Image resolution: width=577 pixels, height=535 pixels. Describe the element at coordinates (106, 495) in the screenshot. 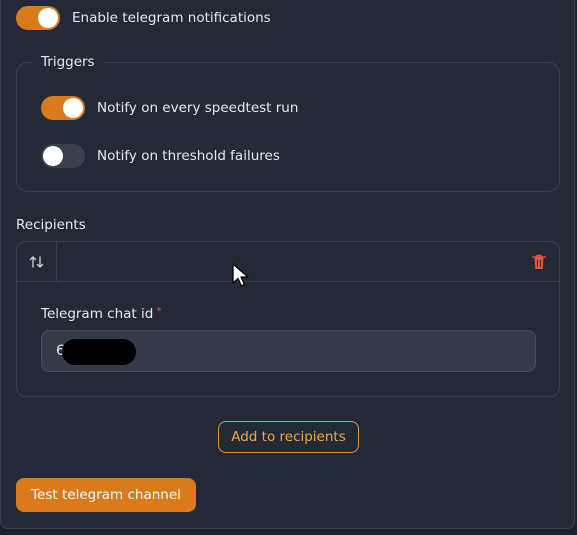

I see `test-telegram-button: Test telegram channel` at that location.